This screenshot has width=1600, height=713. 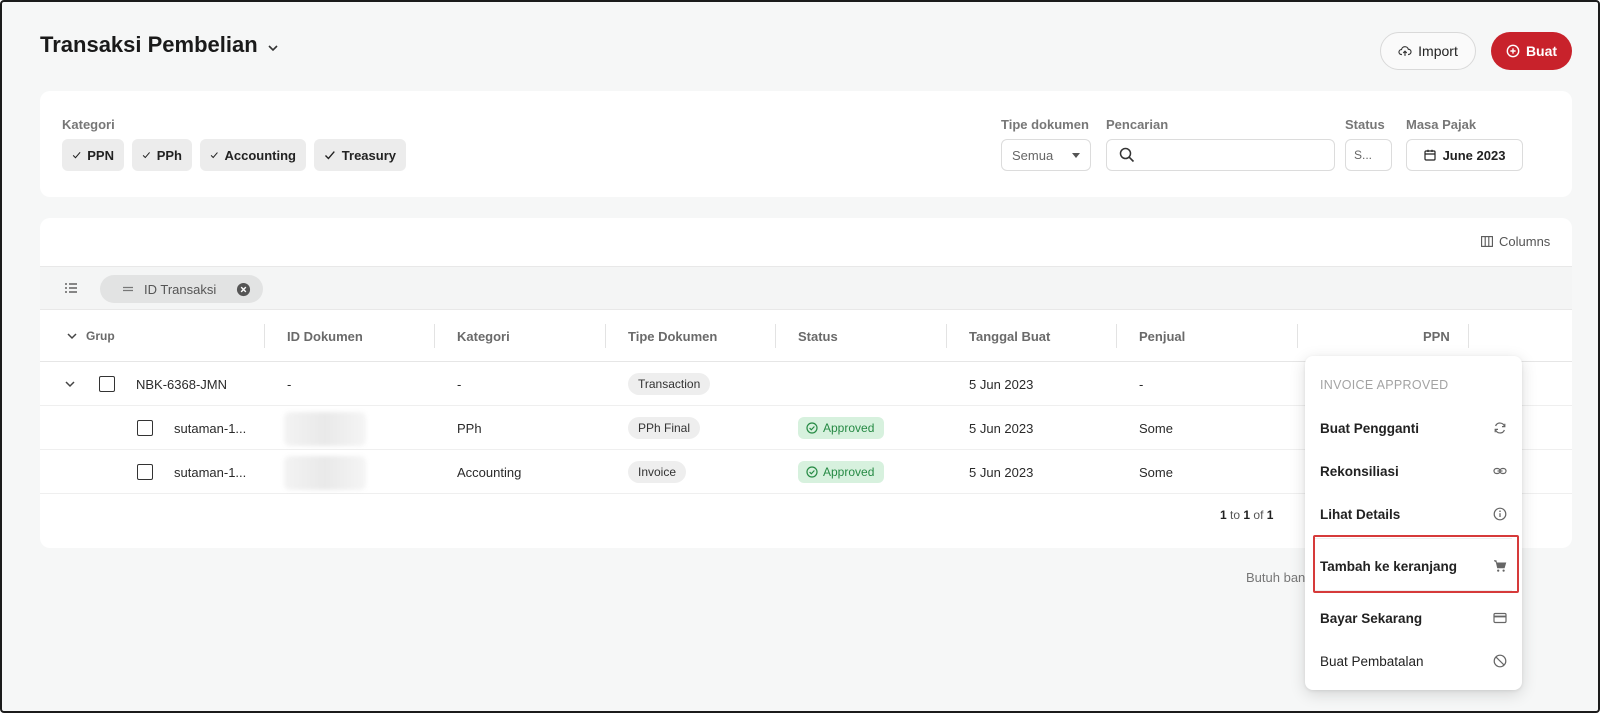 I want to click on header-id-dokumen: ID Dokumen, so click(x=325, y=336).